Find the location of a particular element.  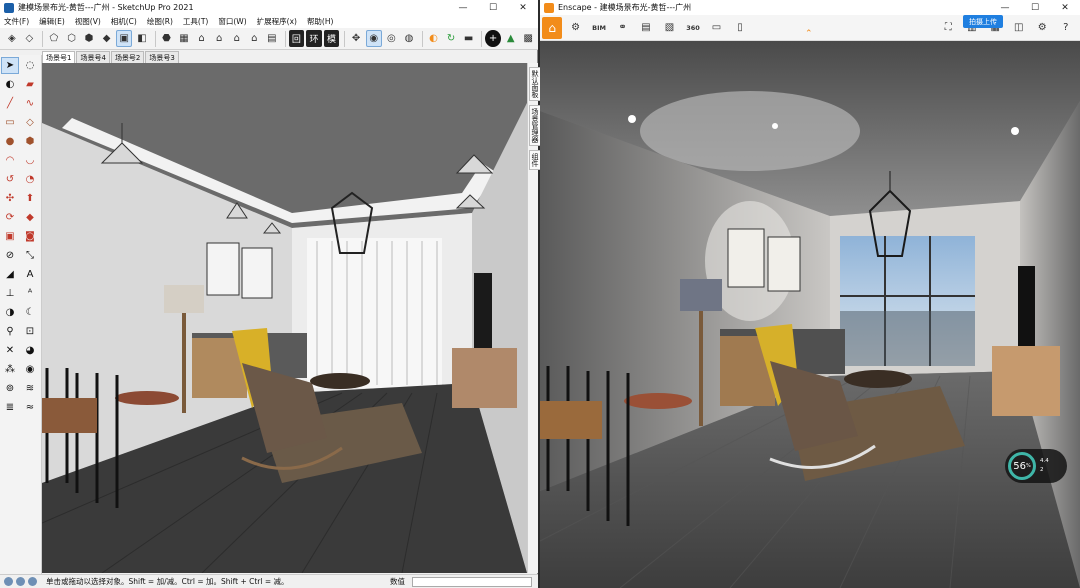

enscape-live-update-icon: ↻ is located at coordinates (451, 38).